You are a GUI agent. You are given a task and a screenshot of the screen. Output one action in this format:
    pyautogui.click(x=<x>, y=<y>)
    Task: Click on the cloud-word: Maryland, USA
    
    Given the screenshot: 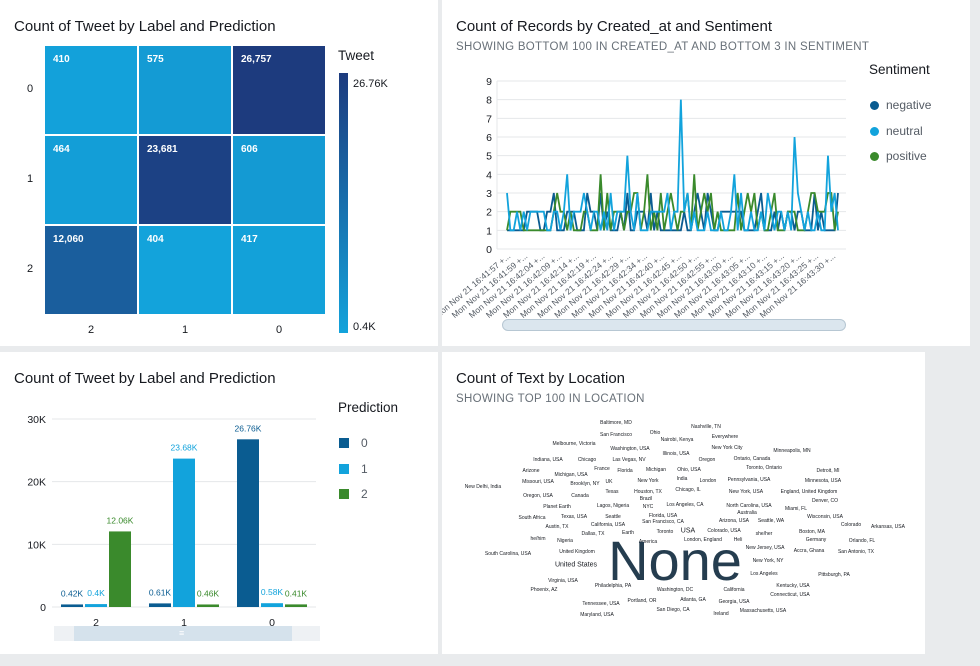 What is the action you would take?
    pyautogui.click(x=597, y=615)
    